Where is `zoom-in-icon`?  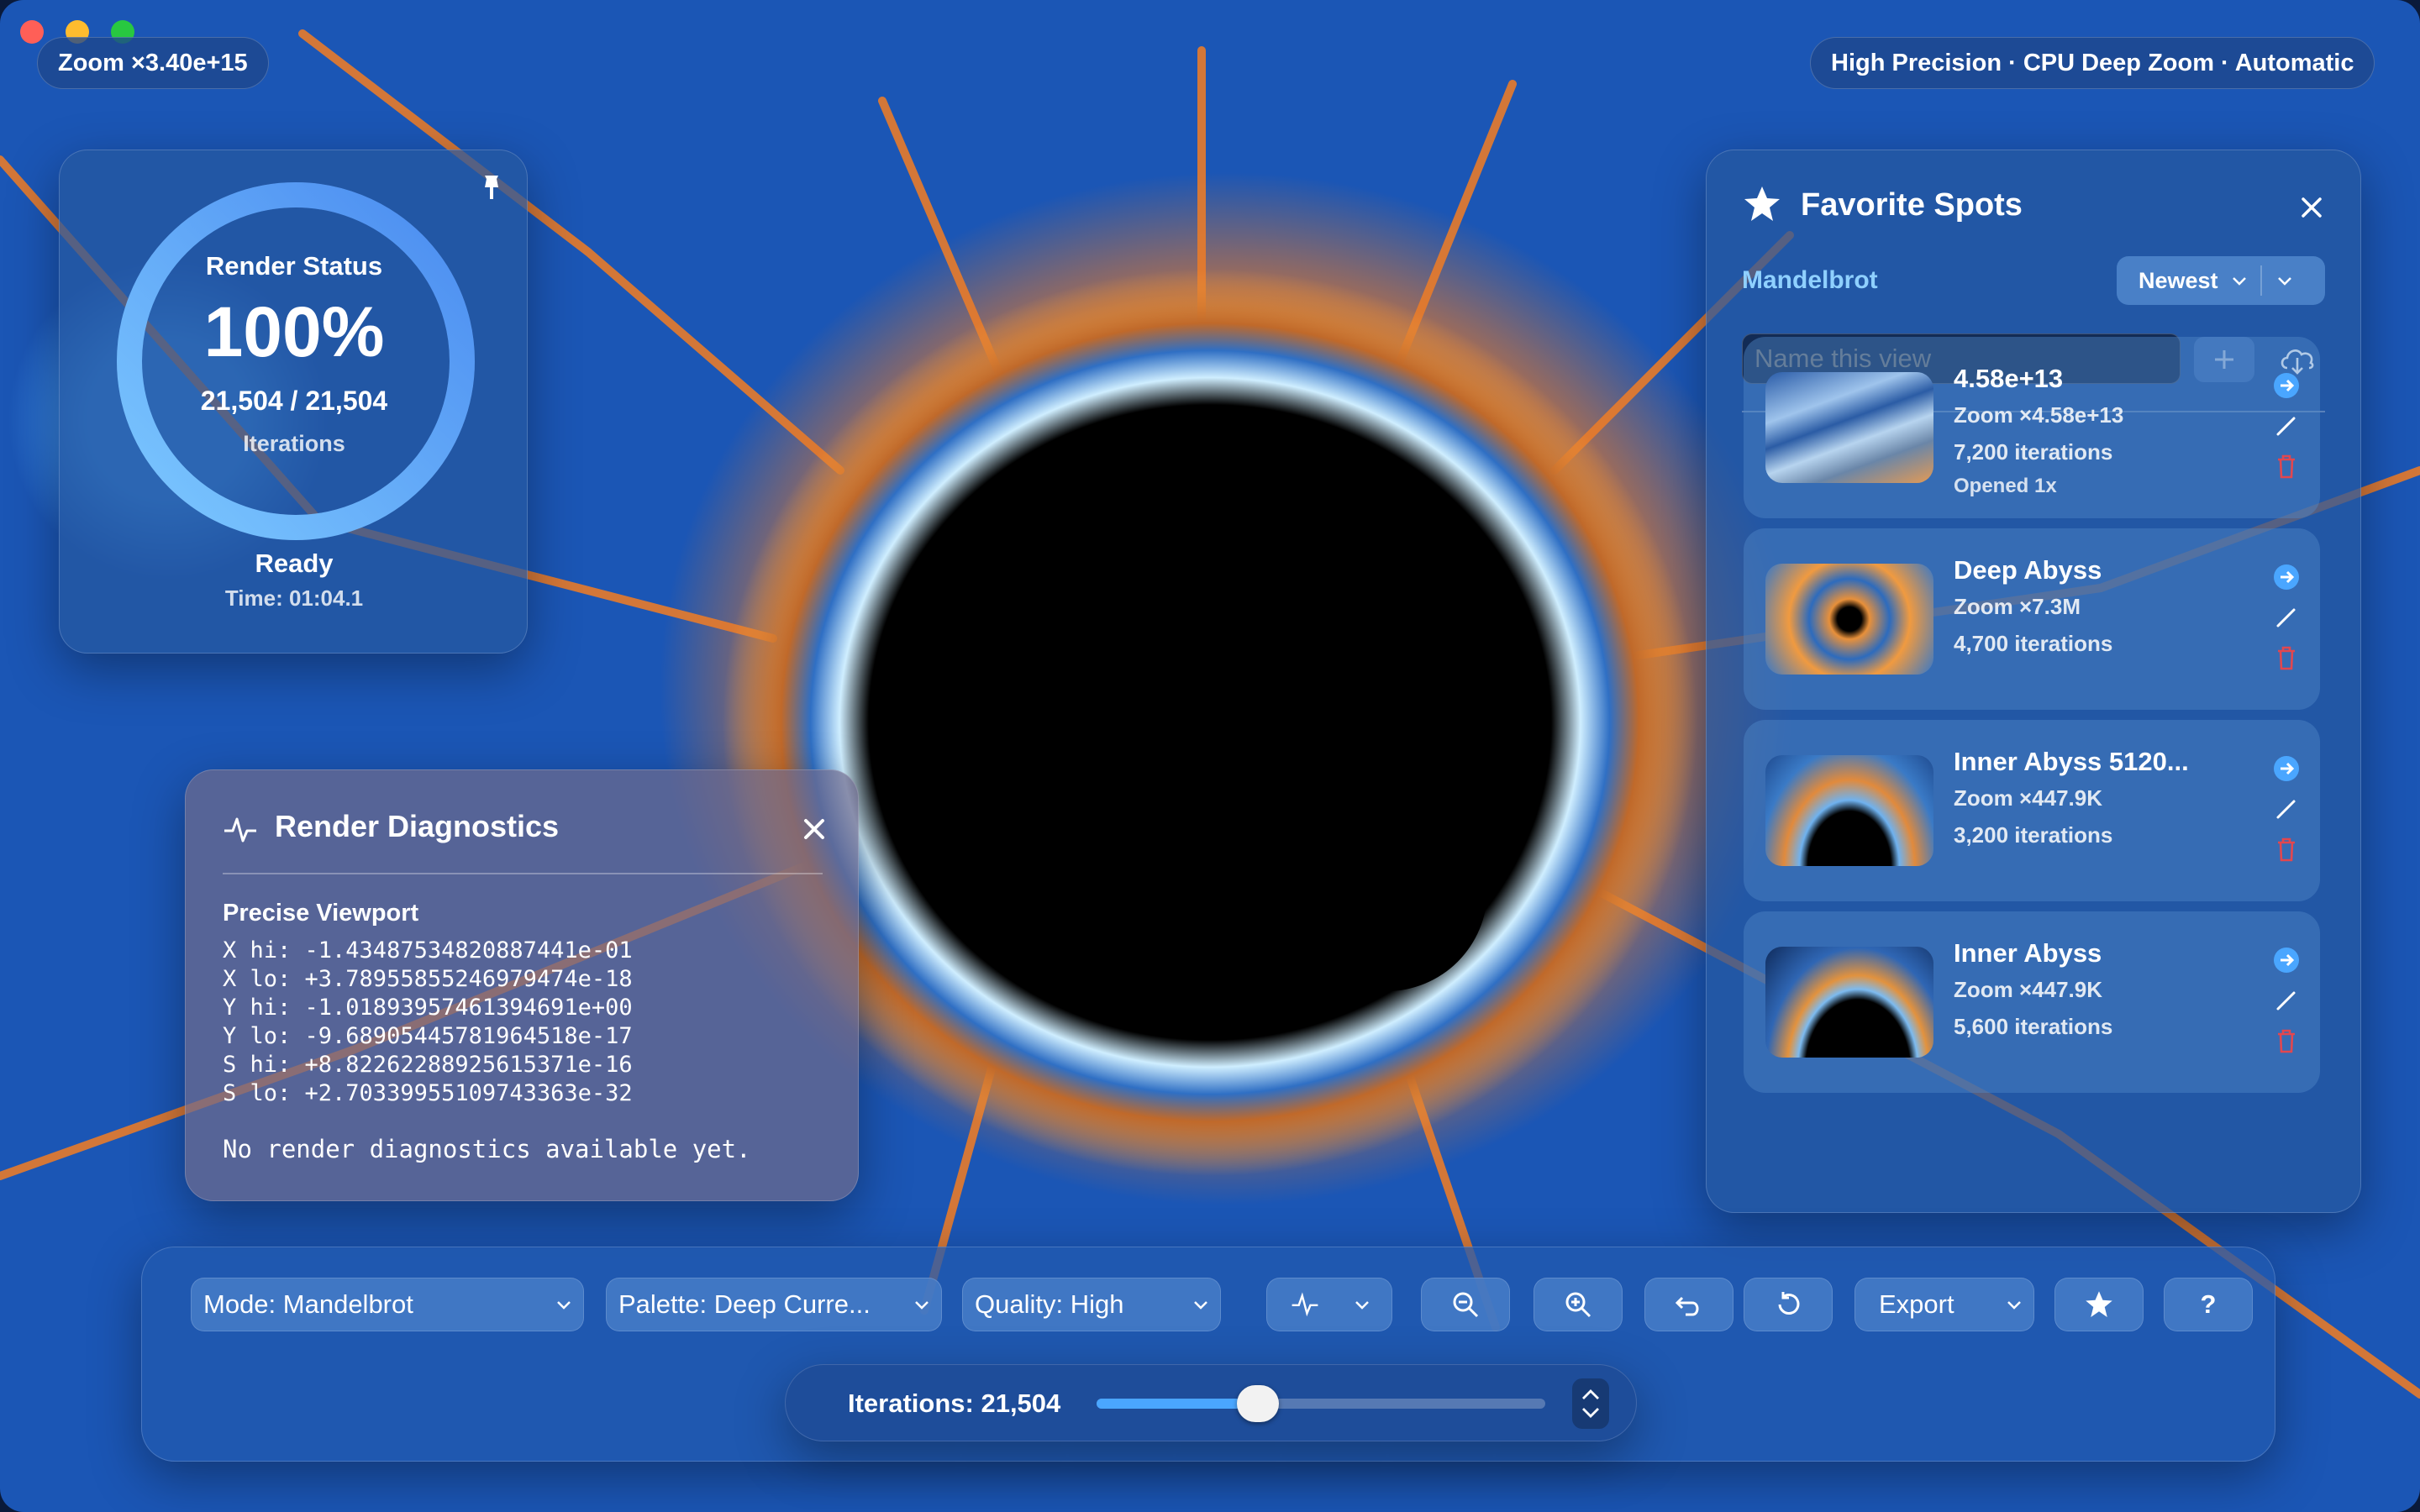
zoom-in-icon is located at coordinates (1578, 1305).